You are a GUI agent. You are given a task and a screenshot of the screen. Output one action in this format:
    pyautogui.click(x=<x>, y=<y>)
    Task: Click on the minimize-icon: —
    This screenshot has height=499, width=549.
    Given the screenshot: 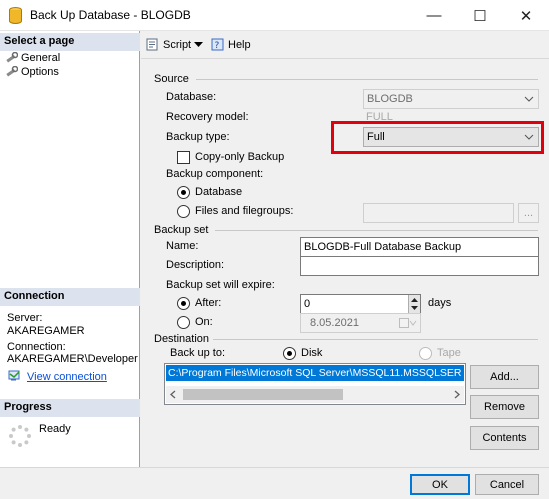 What is the action you would take?
    pyautogui.click(x=434, y=15)
    